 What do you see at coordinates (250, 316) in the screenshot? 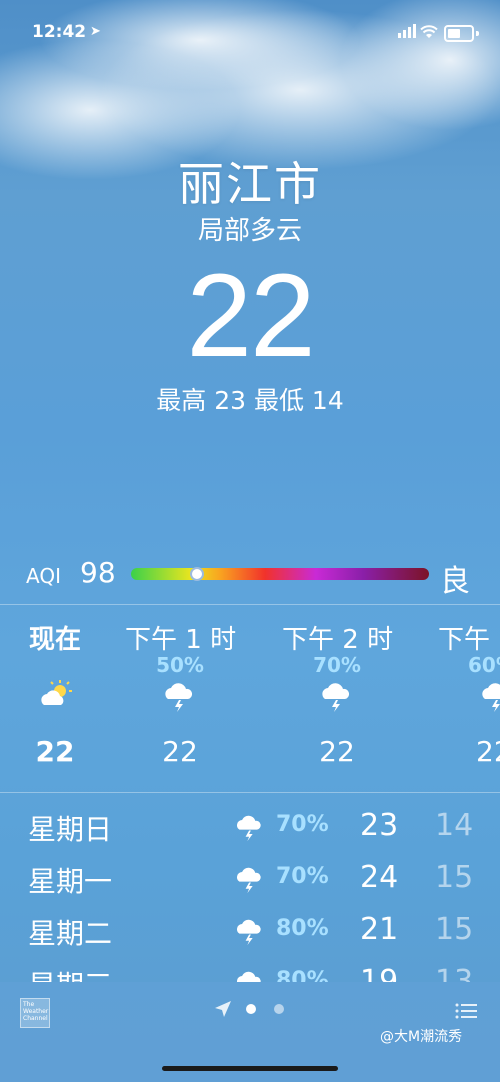
I see `current-temperature: 22` at bounding box center [250, 316].